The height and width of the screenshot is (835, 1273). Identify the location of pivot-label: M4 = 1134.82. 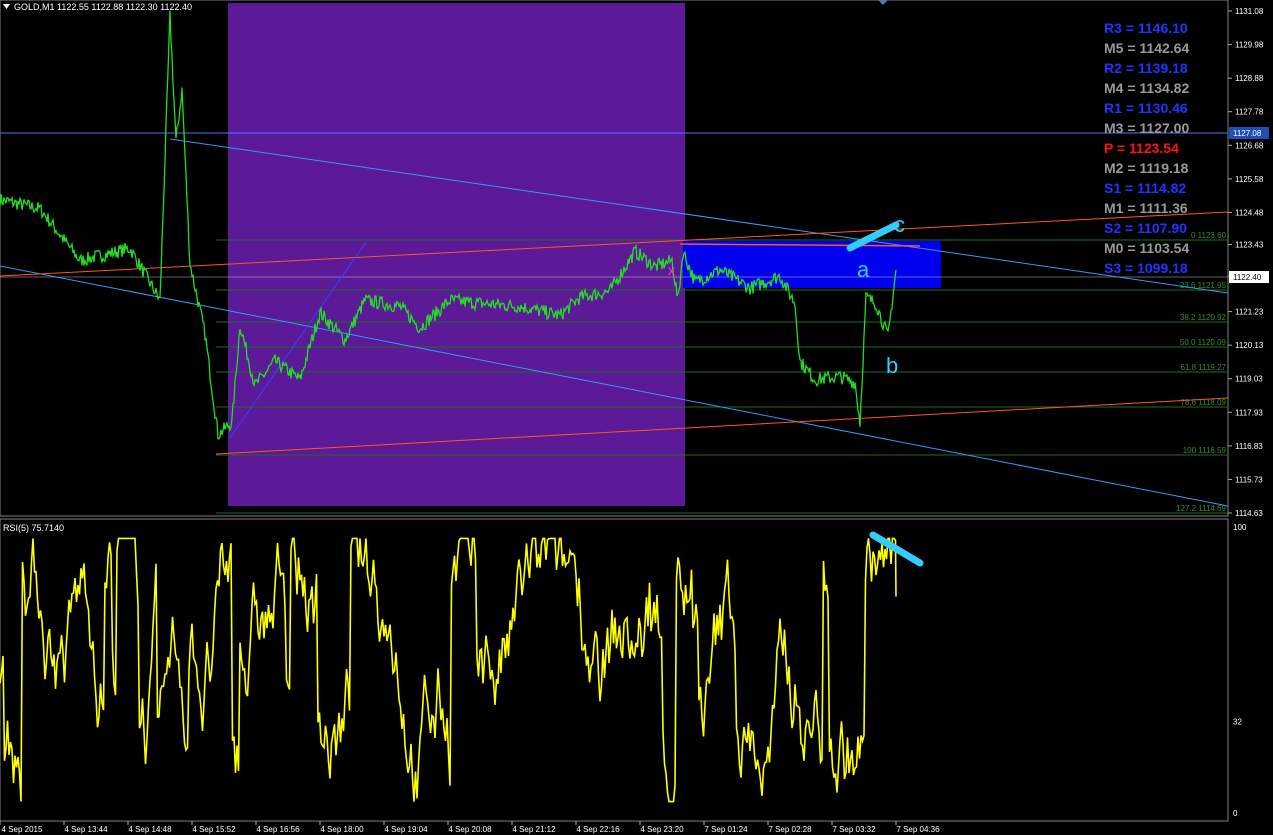
(1146, 88).